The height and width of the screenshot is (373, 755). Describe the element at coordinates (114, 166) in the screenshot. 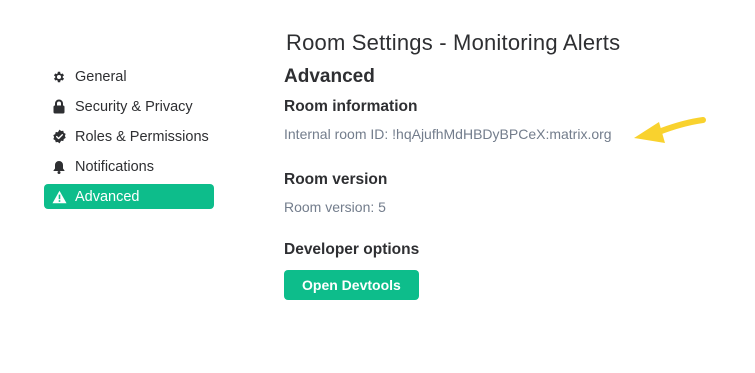

I see `sidebar-item-label: Notifications` at that location.